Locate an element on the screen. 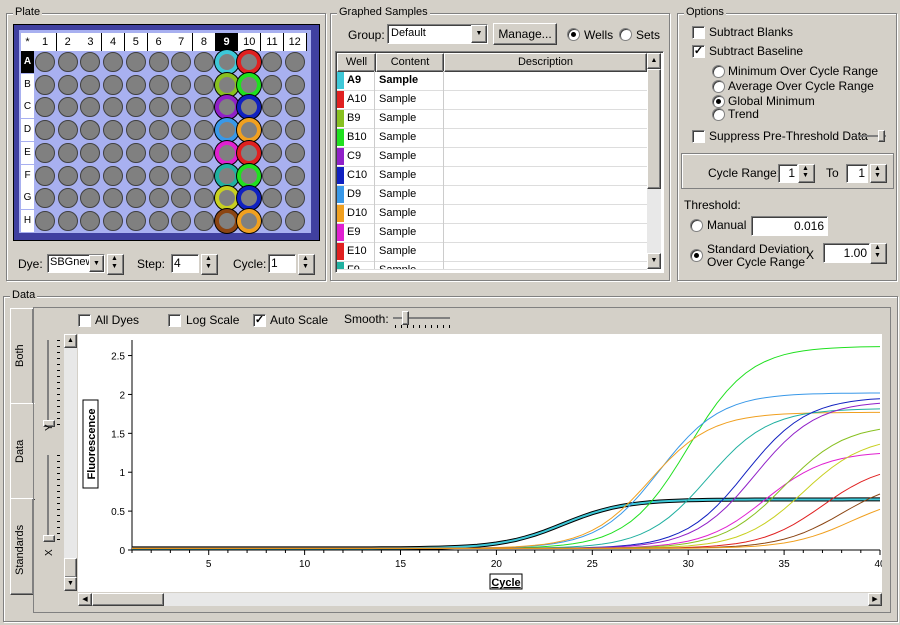 The image size is (900, 625). table-row: F9 Sample is located at coordinates (492, 265).